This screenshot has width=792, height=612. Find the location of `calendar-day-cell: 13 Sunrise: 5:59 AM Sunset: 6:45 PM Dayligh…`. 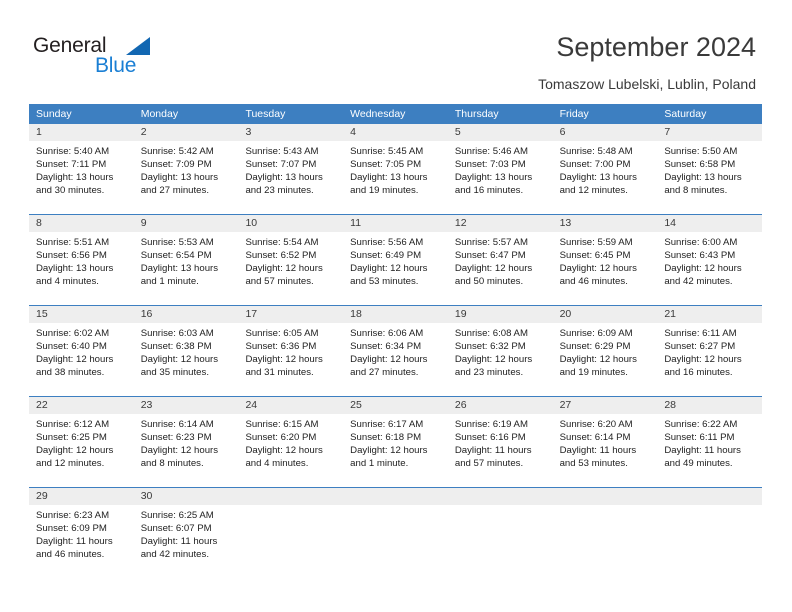

calendar-day-cell: 13 Sunrise: 5:59 AM Sunset: 6:45 PM Dayligh… is located at coordinates (605, 259).